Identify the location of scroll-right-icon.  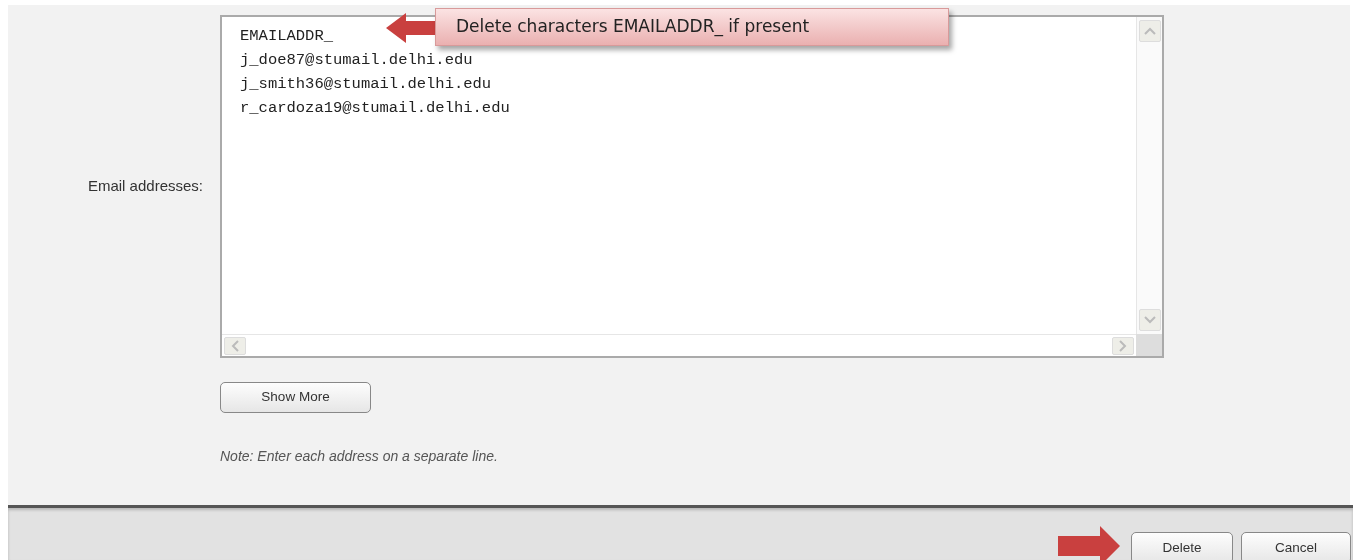
(1123, 345).